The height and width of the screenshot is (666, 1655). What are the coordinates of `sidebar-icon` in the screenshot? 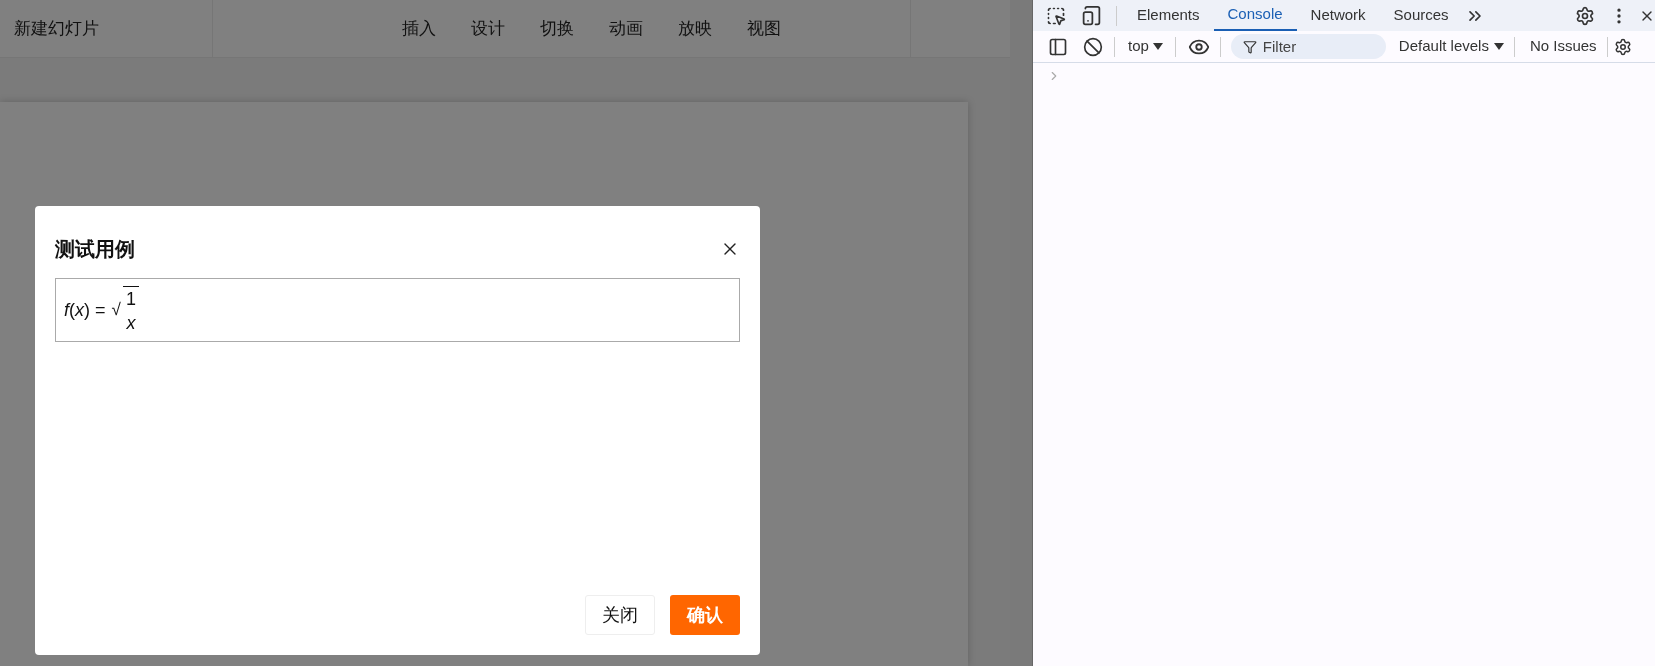 It's located at (1058, 46).